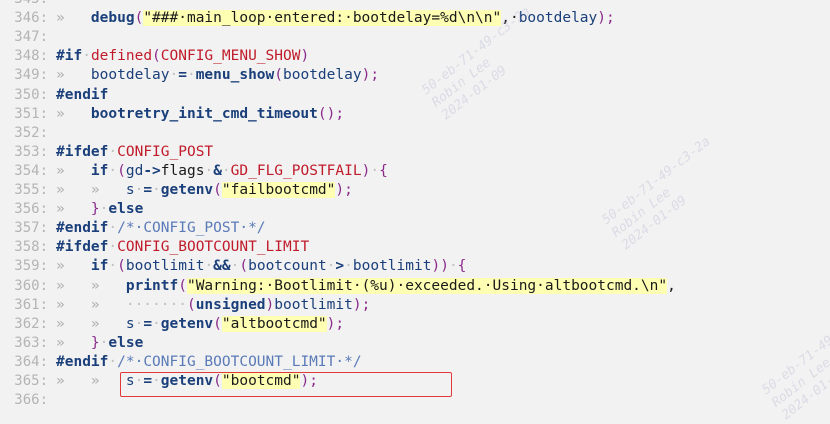  I want to click on line-number: 346:, so click(31, 18).